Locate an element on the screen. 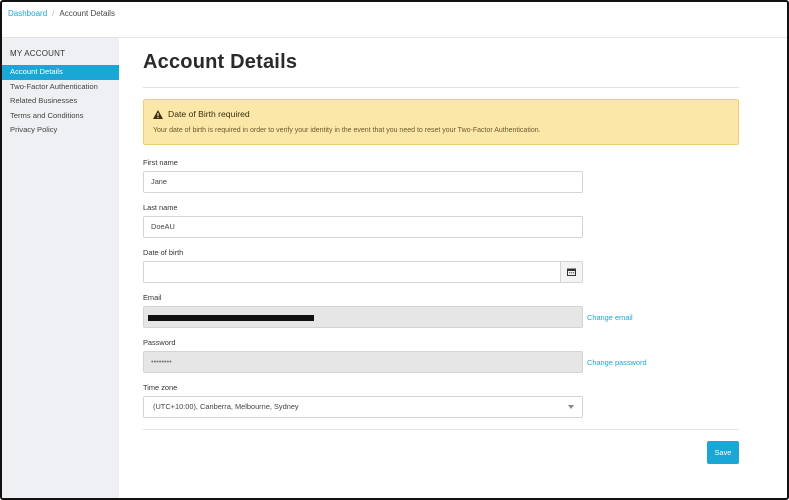 The height and width of the screenshot is (500, 789). redacted-email is located at coordinates (231, 318).